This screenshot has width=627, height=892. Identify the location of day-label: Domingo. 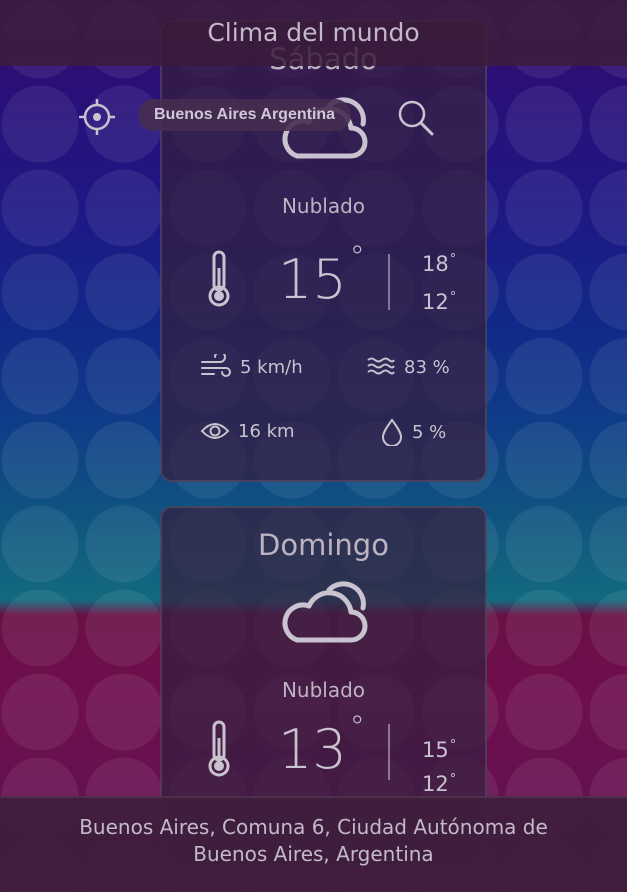
(323, 545).